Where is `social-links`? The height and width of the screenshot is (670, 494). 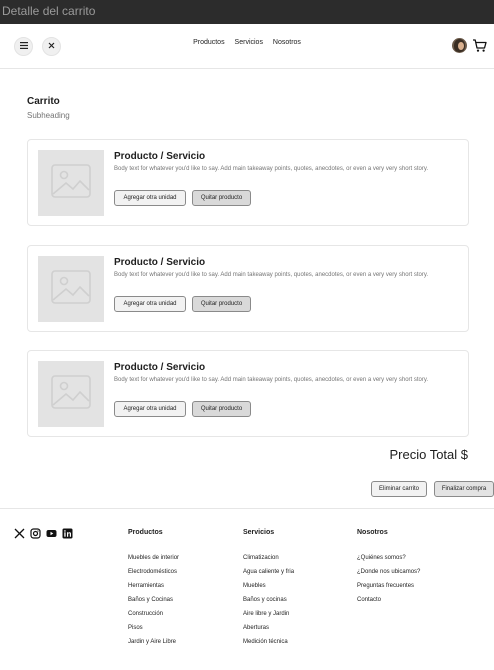 social-links is located at coordinates (43, 533).